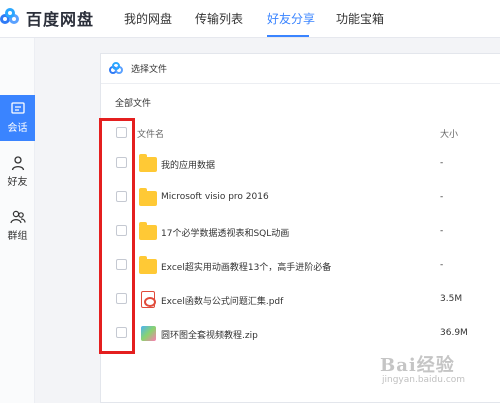 This screenshot has height=403, width=500. I want to click on file-name: 17个必学数据透视表和SQL动画, so click(225, 234).